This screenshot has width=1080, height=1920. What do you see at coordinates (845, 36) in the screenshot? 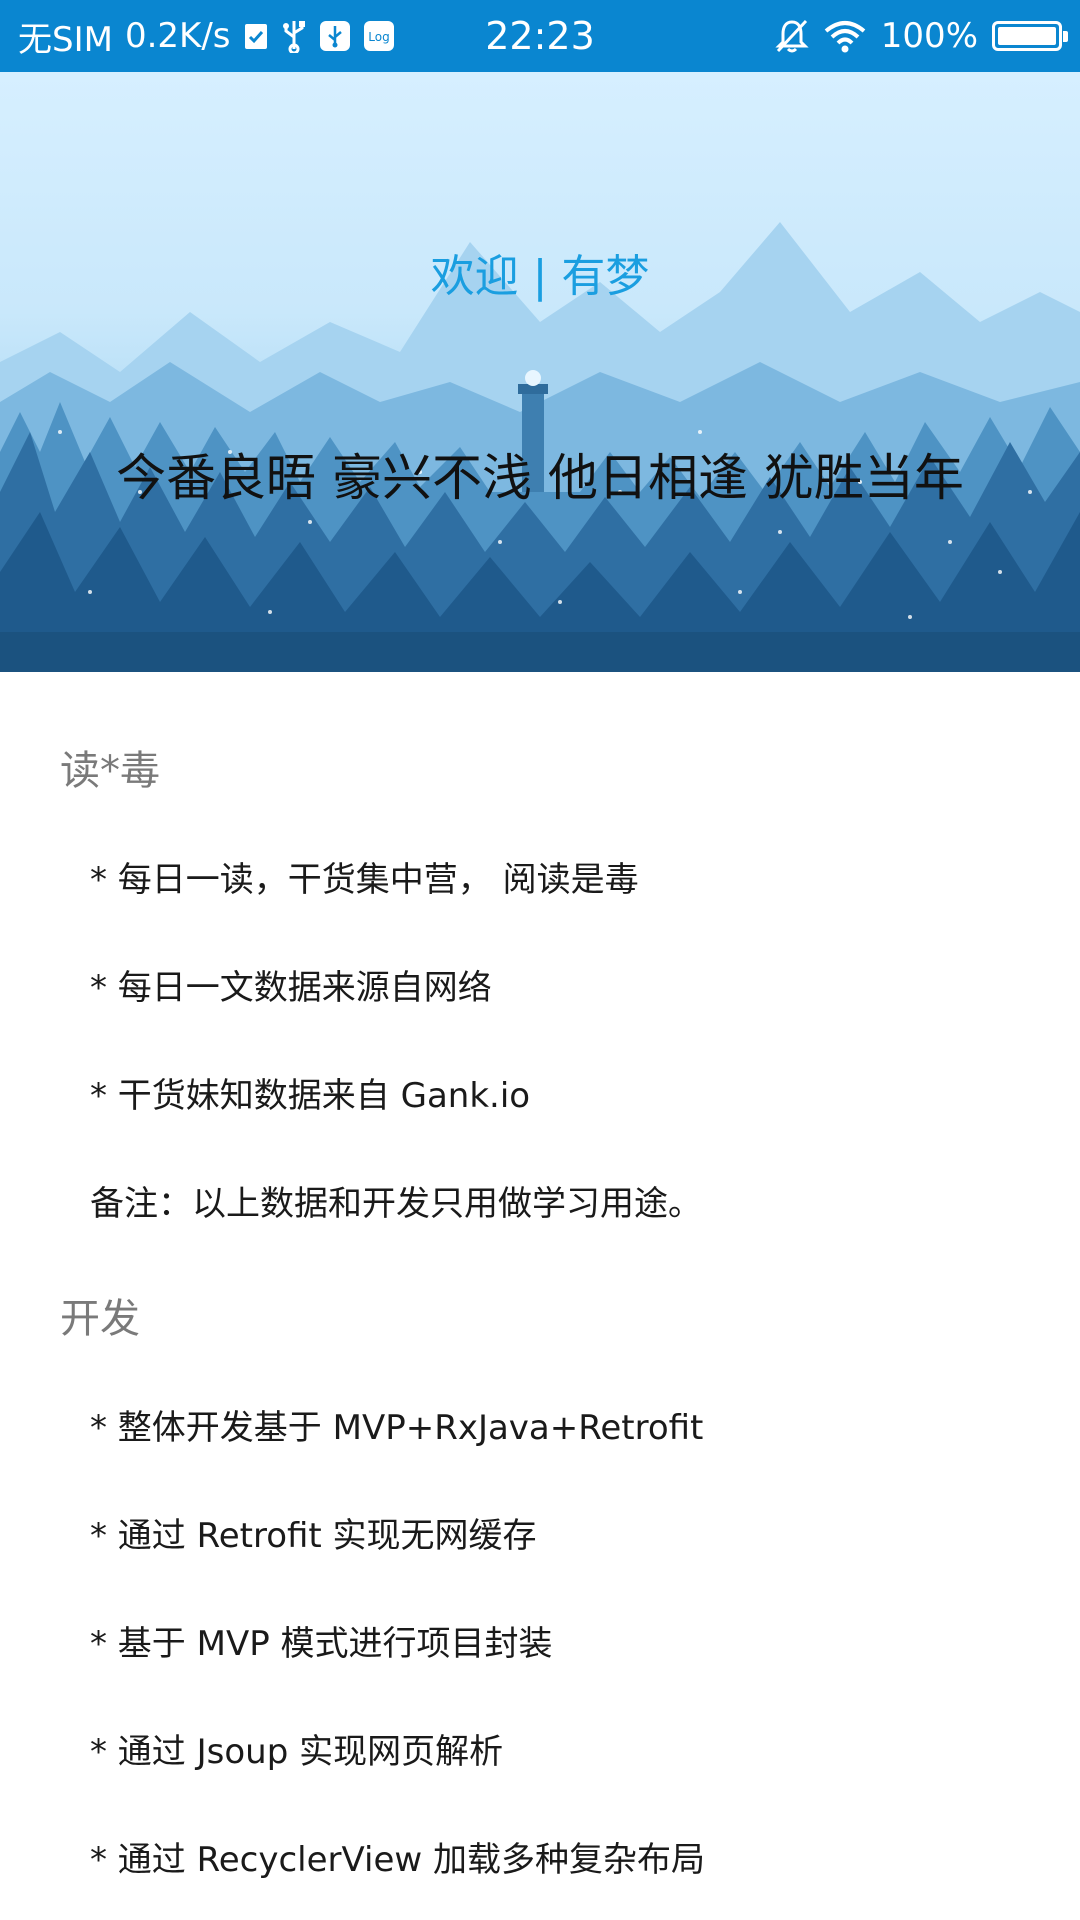
I see `wifi-icon` at bounding box center [845, 36].